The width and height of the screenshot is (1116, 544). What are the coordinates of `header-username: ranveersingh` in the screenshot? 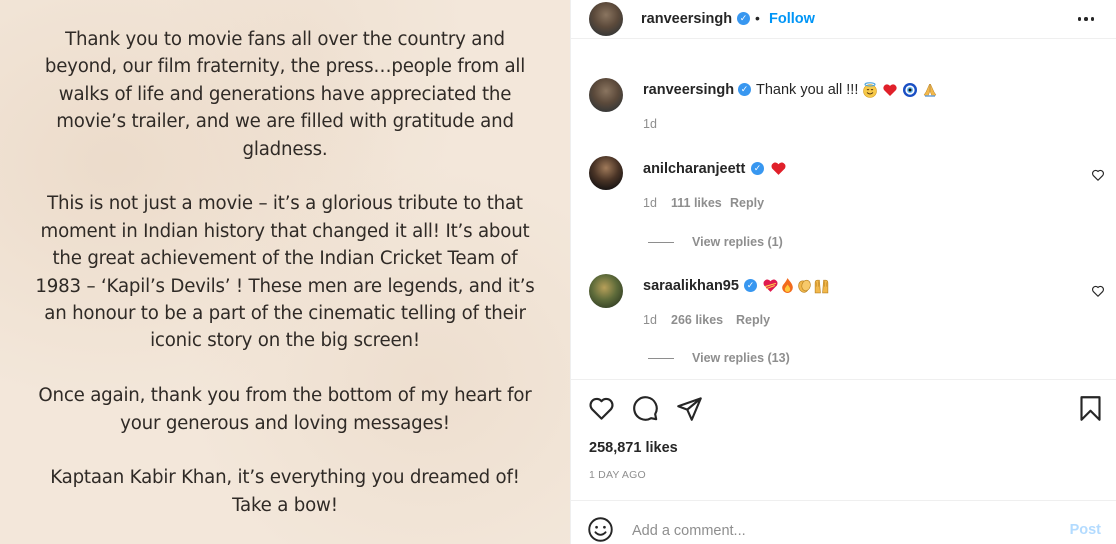 It's located at (686, 19).